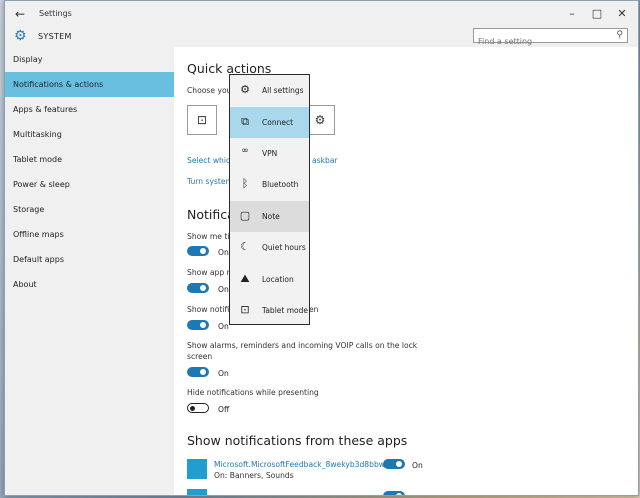  What do you see at coordinates (597, 13) in the screenshot?
I see `maximize-button: □` at bounding box center [597, 13].